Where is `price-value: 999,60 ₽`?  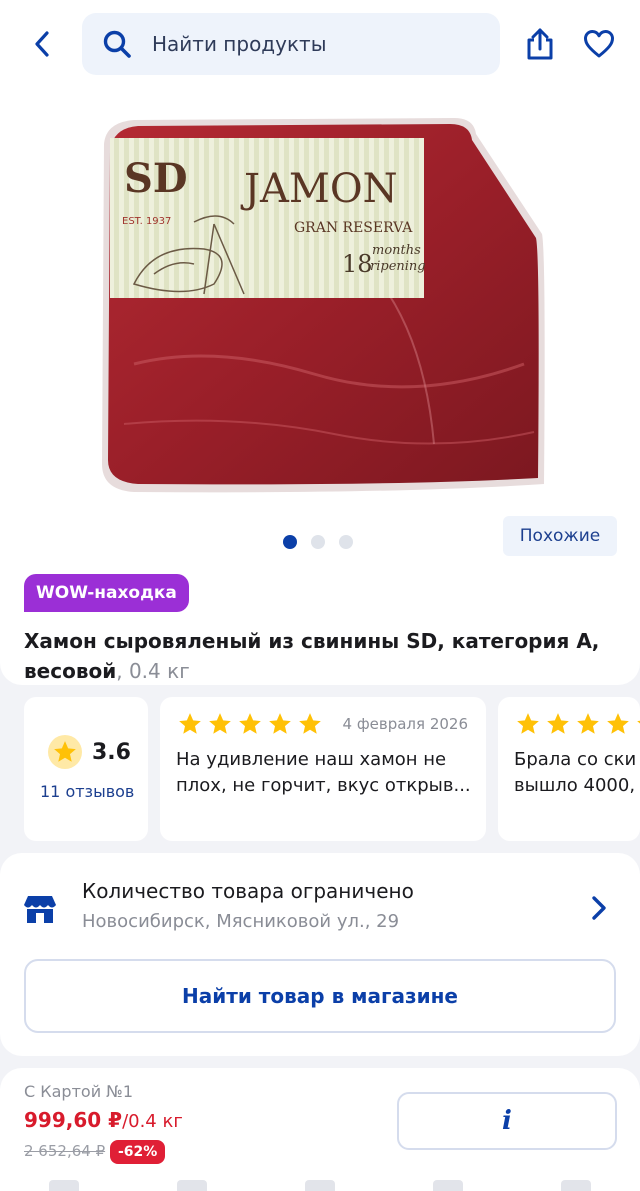 price-value: 999,60 ₽ is located at coordinates (73, 1120).